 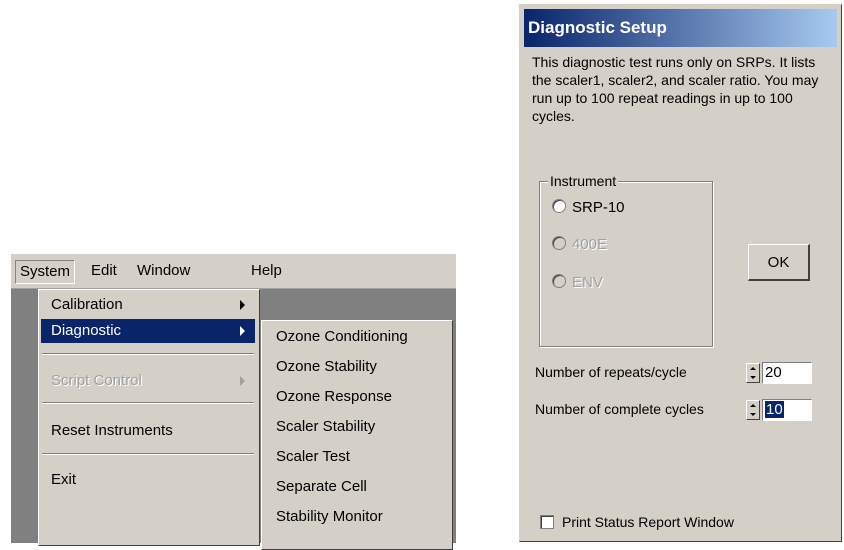 What do you see at coordinates (148, 331) in the screenshot?
I see `menu-item-diagnostic: Diagnostic` at bounding box center [148, 331].